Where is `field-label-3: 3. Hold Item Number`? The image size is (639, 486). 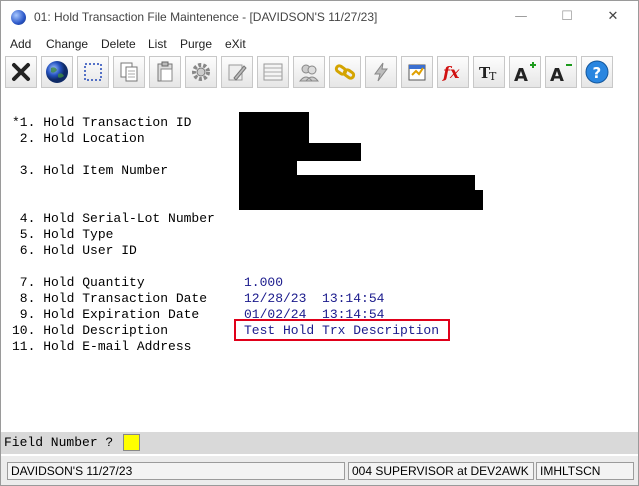
field-label-3: 3. Hold Item Number is located at coordinates (90, 170).